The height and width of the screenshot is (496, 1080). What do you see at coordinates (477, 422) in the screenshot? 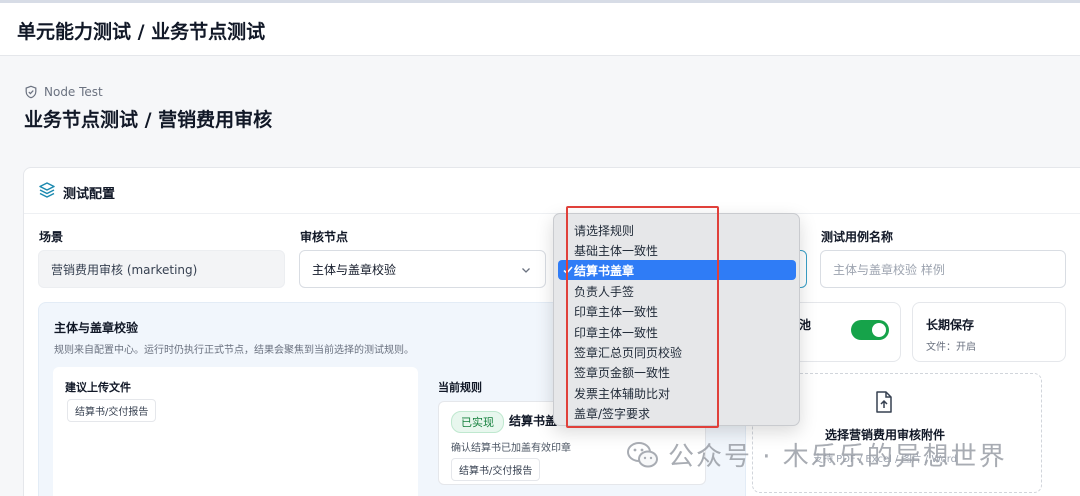
I see `implemented-badge: 已实现` at bounding box center [477, 422].